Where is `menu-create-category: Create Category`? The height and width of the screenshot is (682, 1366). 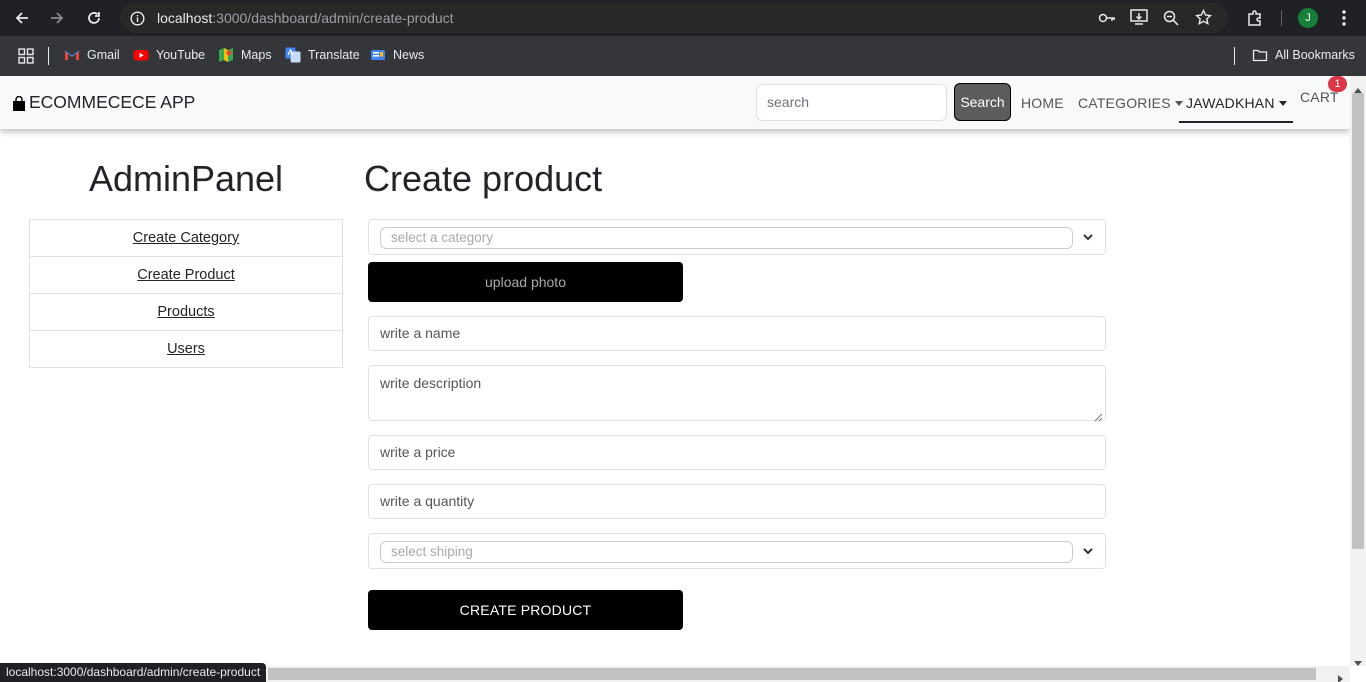
menu-create-category: Create Category is located at coordinates (186, 238).